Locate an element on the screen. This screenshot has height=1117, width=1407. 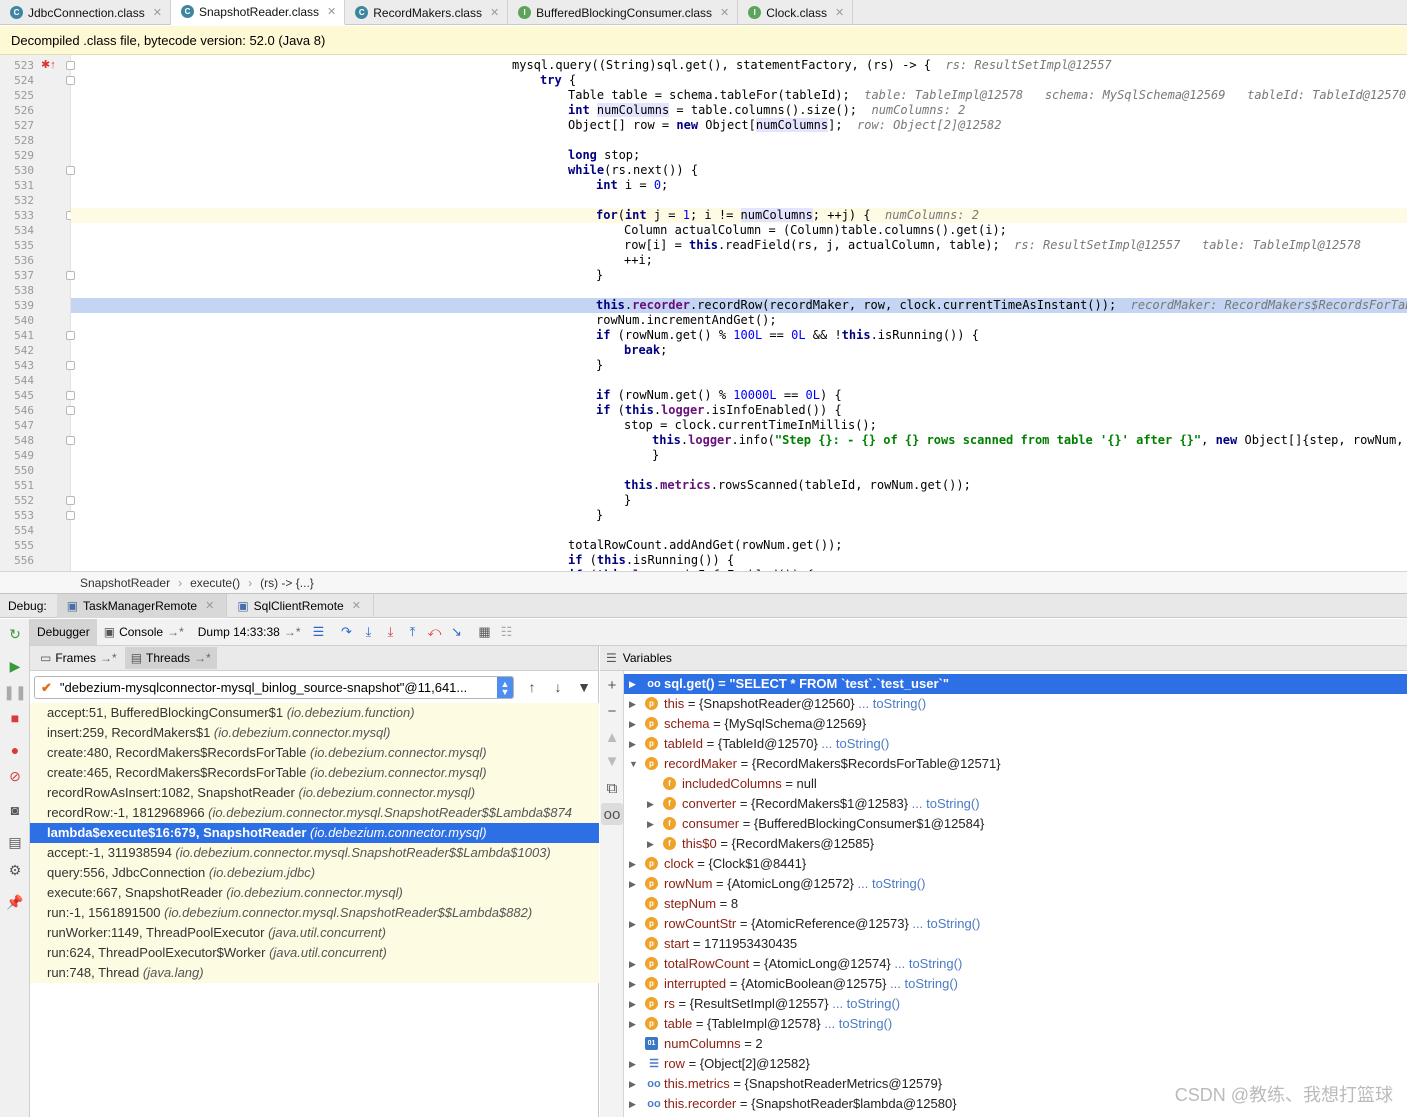
line-number: 551 is located at coordinates (17, 485).